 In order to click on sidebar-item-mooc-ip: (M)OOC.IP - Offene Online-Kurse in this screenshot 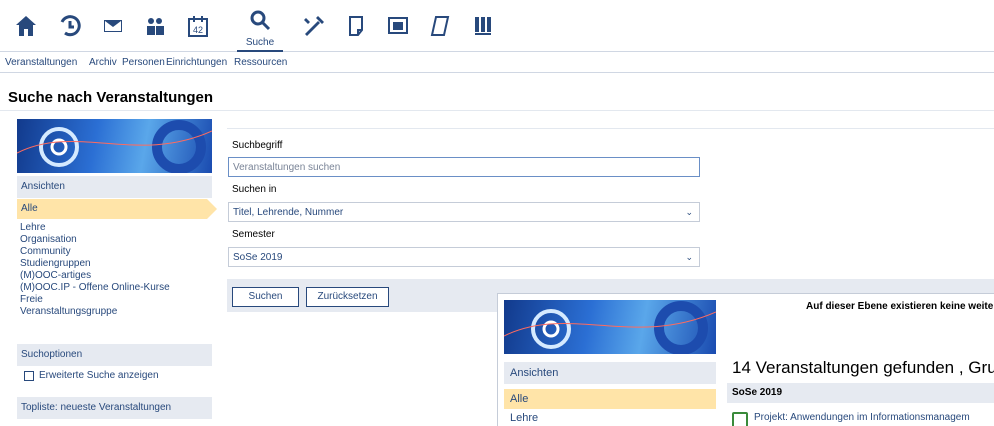, I will do `click(95, 287)`.